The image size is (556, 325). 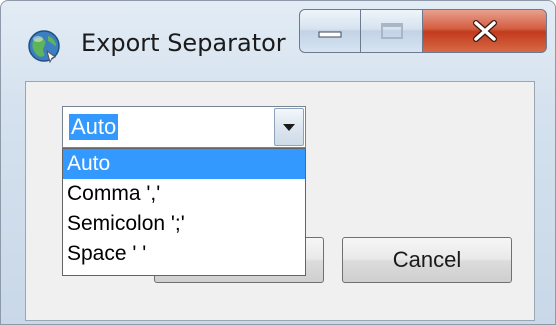 I want to click on separator-combobox: Auto, so click(x=184, y=127).